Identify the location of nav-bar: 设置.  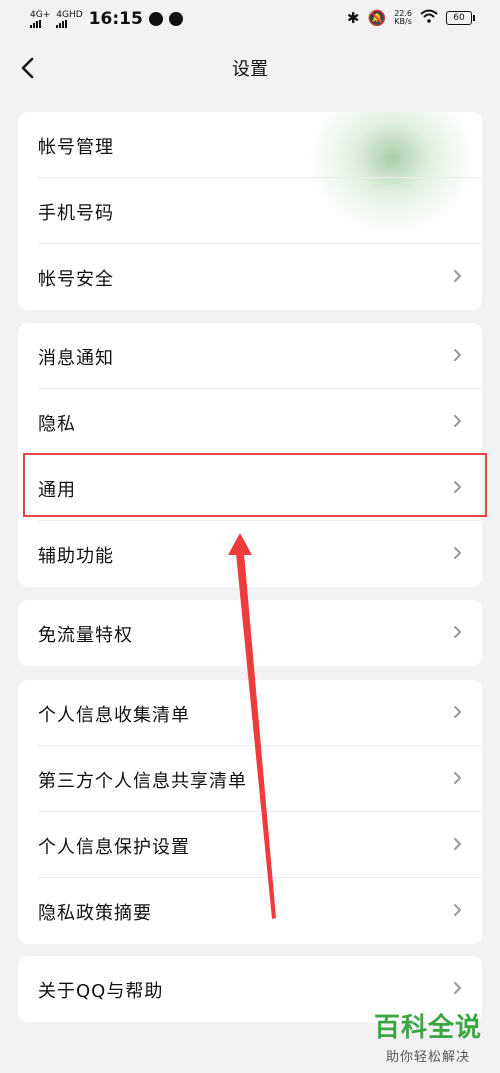
(250, 68).